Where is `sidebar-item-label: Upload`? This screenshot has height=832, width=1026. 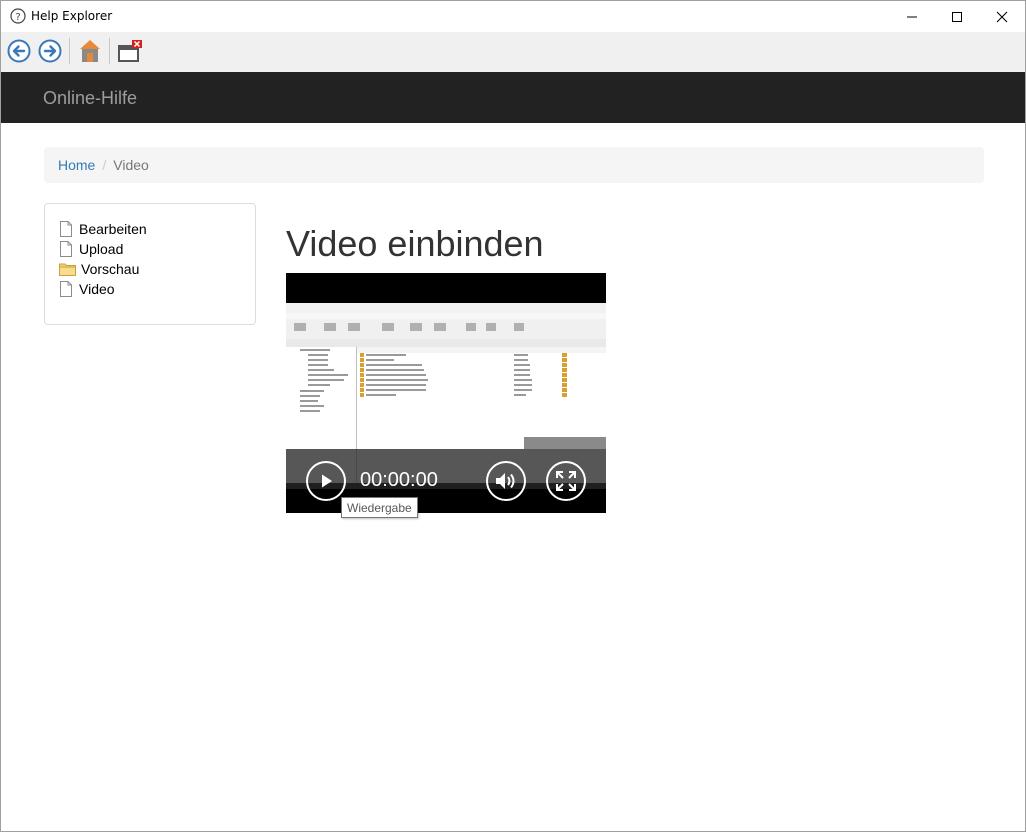
sidebar-item-label: Upload is located at coordinates (101, 249).